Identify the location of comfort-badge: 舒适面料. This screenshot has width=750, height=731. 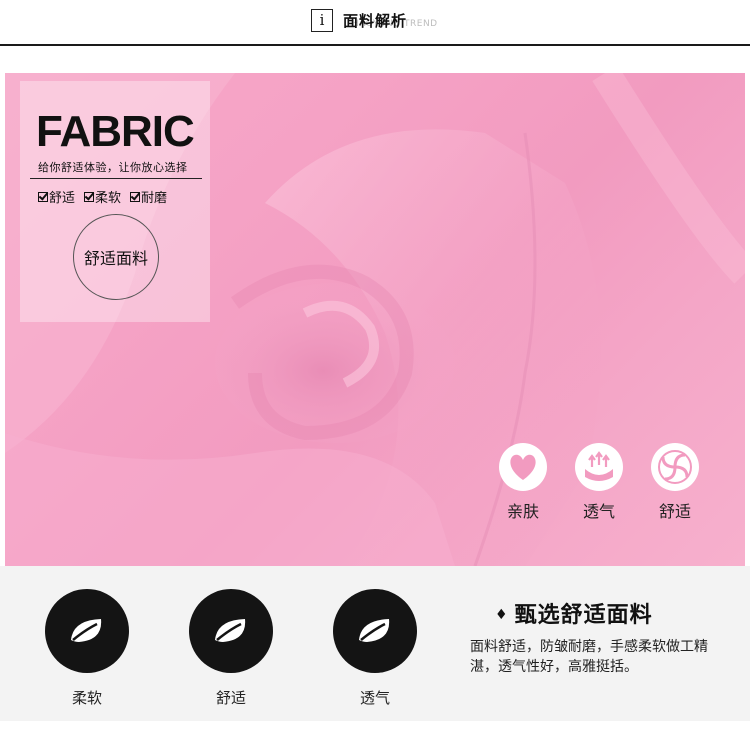
(116, 257).